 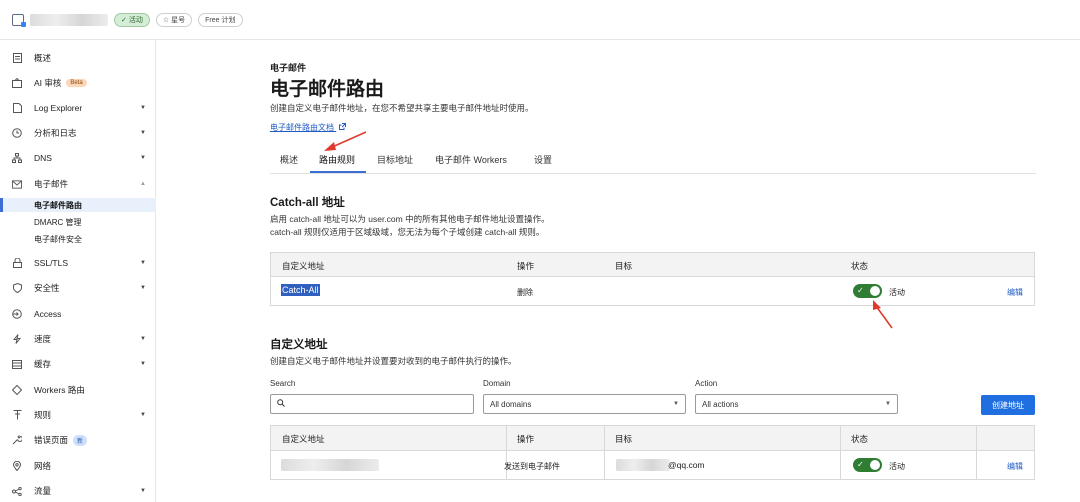 What do you see at coordinates (1015, 466) in the screenshot?
I see `custom-edit-link: 编辑` at bounding box center [1015, 466].